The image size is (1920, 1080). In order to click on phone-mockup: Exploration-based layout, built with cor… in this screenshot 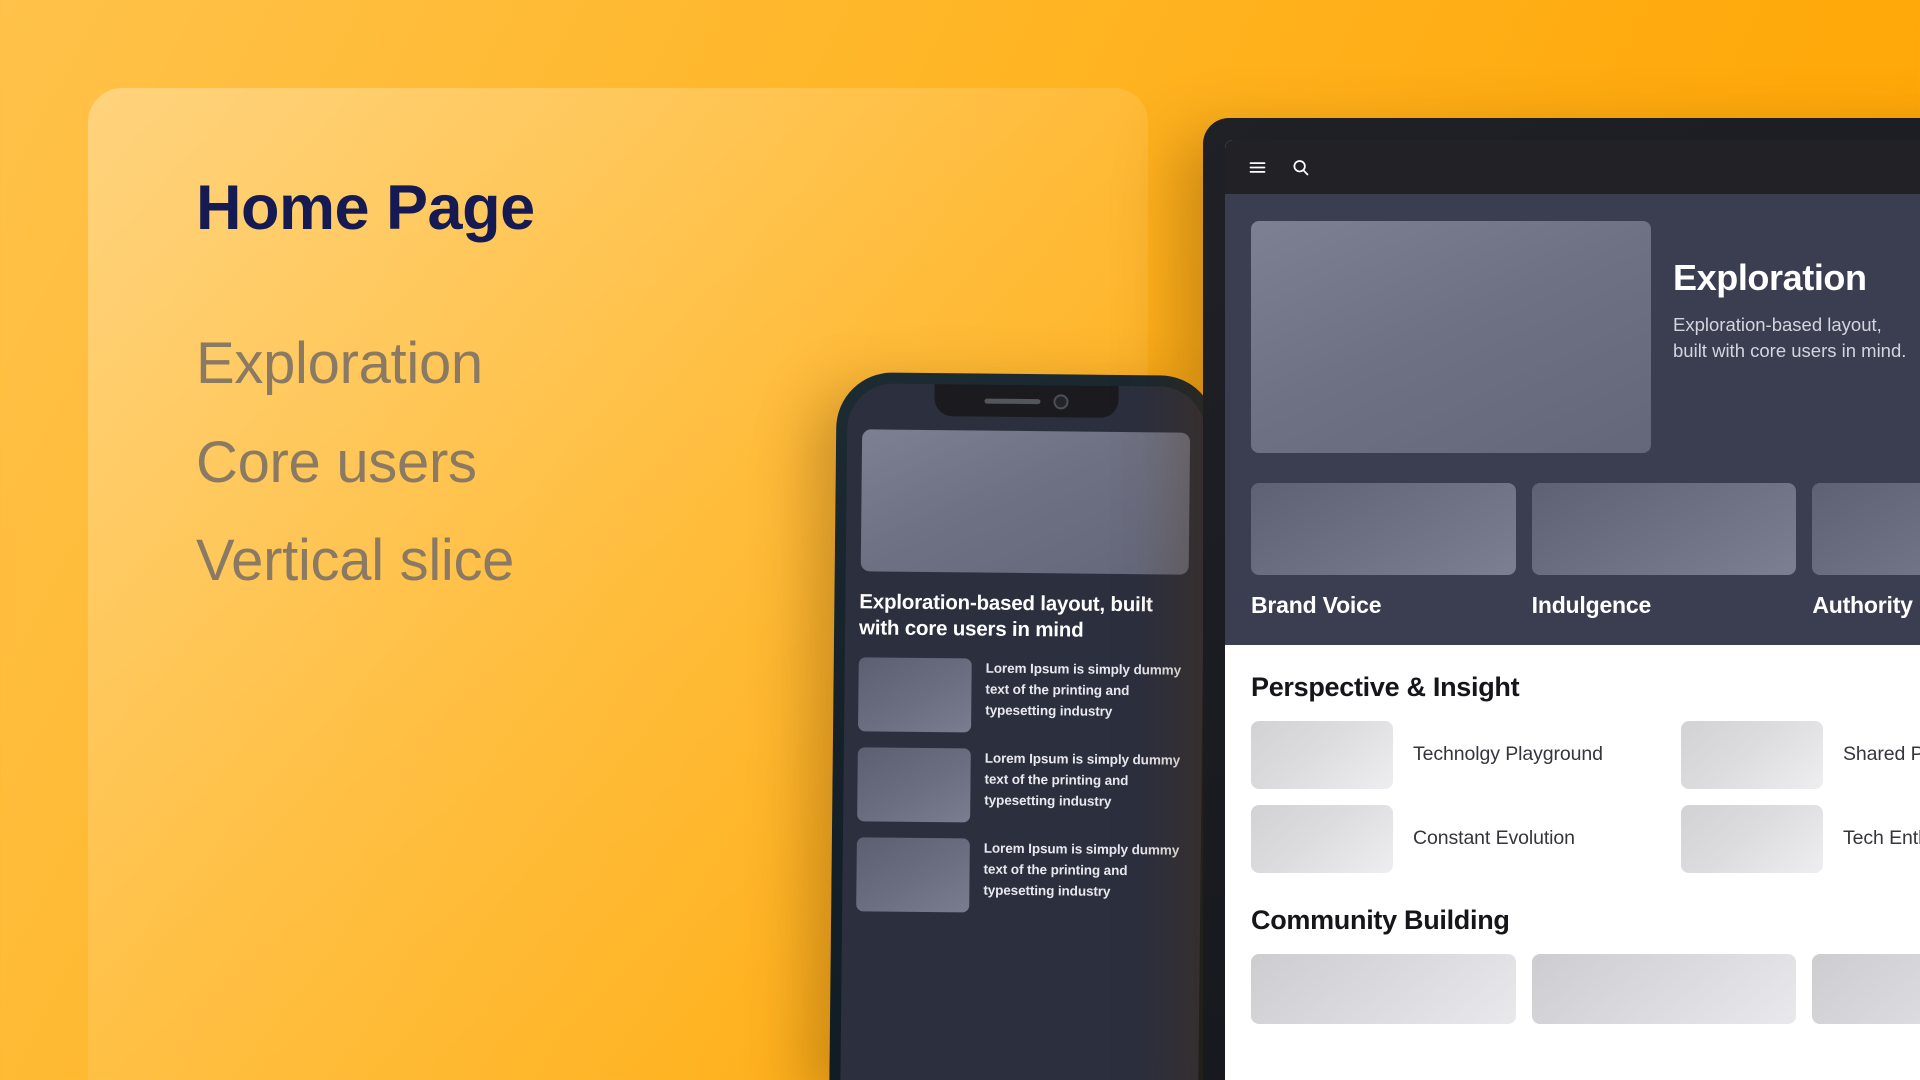, I will do `click(1023, 726)`.